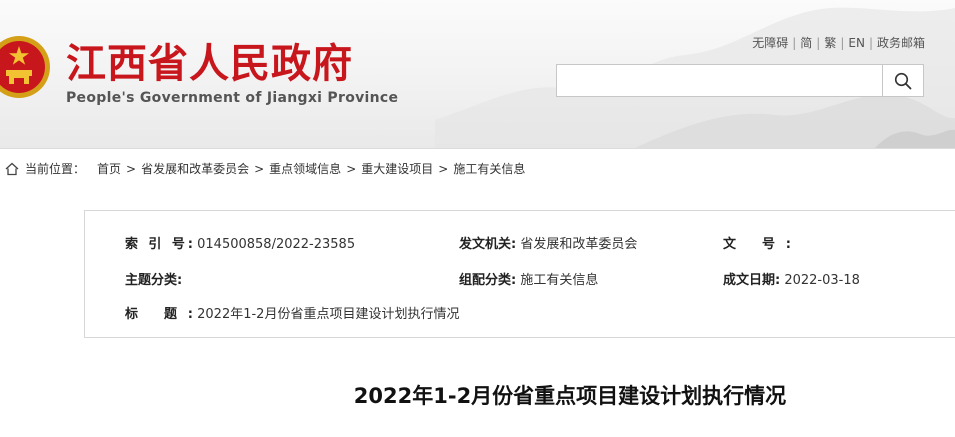 Image resolution: width=955 pixels, height=437 pixels. I want to click on link-english: EN, so click(856, 43).